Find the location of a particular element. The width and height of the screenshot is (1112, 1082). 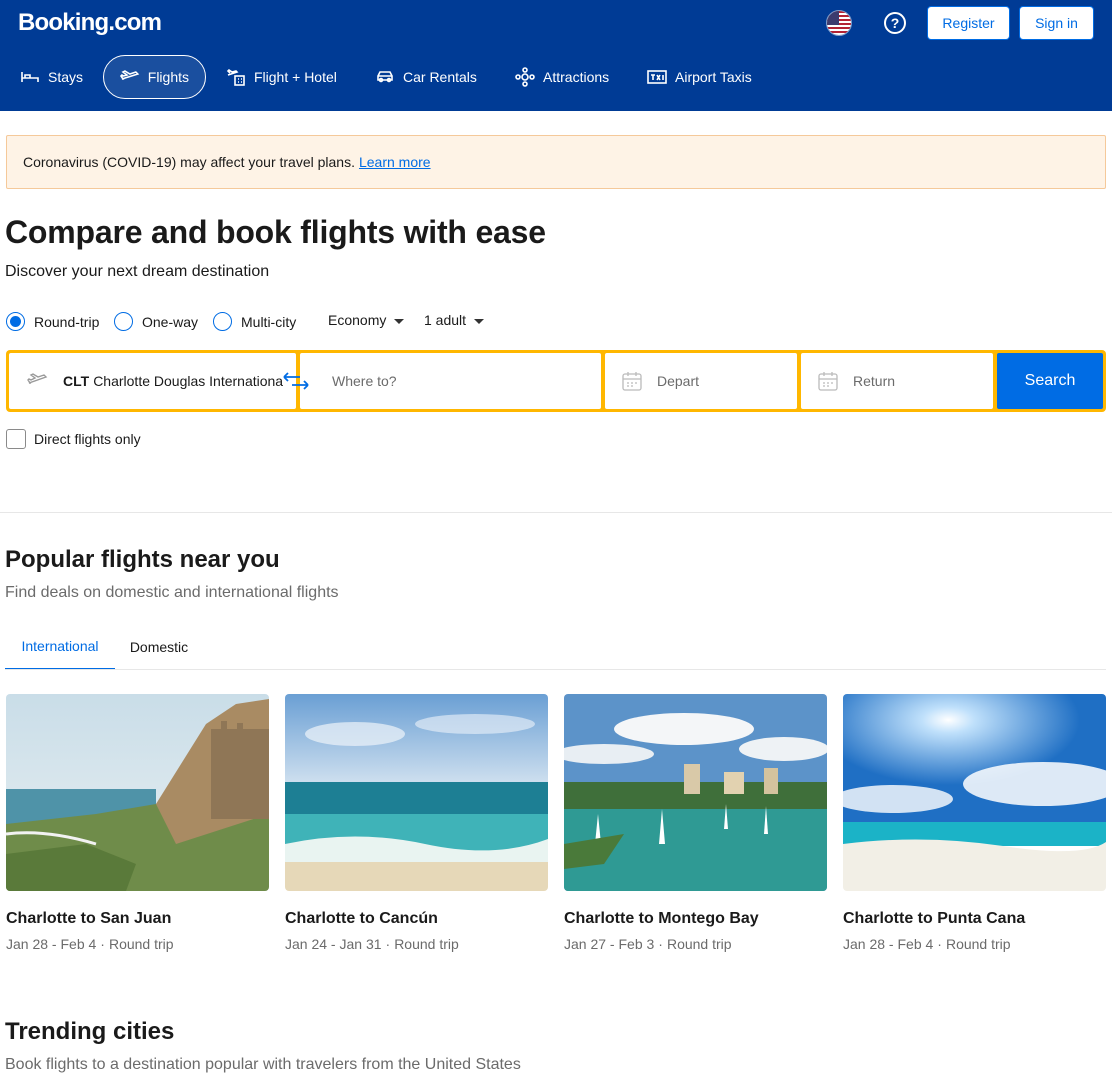

car-icon is located at coordinates (385, 77).